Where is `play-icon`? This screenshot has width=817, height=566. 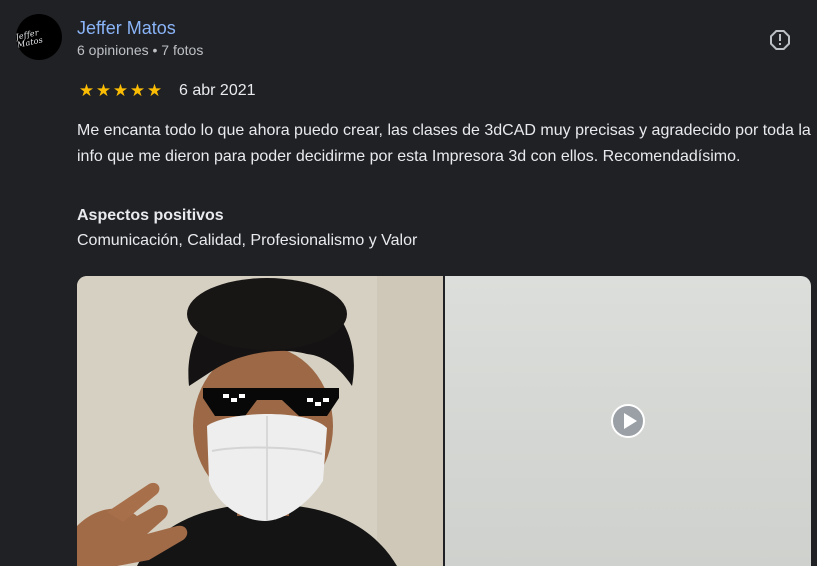 play-icon is located at coordinates (628, 421).